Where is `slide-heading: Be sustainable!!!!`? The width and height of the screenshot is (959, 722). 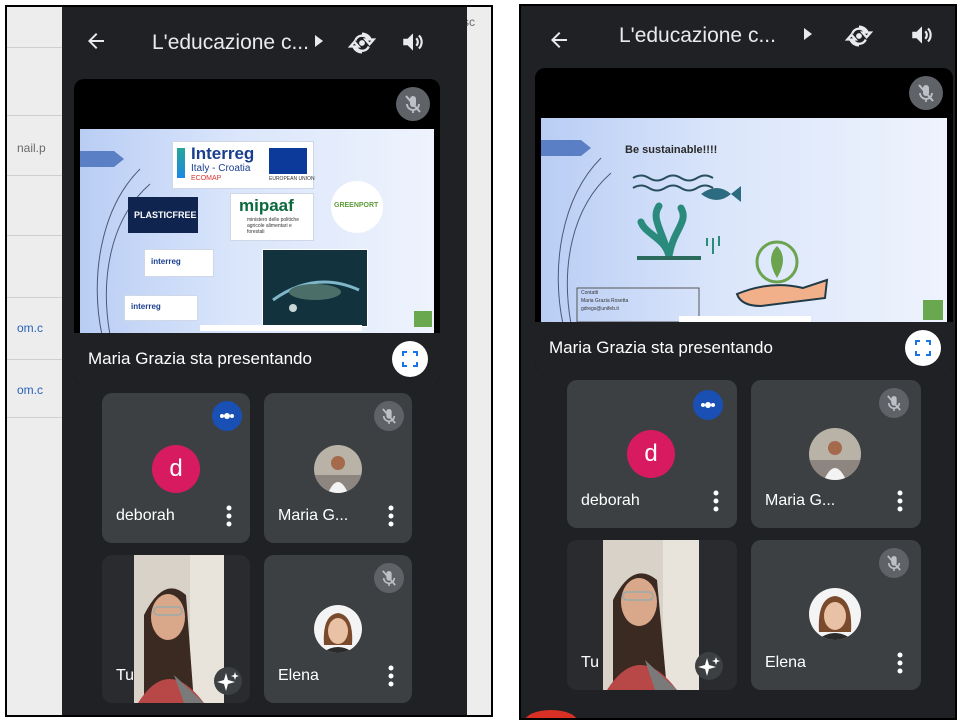
slide-heading: Be sustainable!!!! is located at coordinates (671, 150).